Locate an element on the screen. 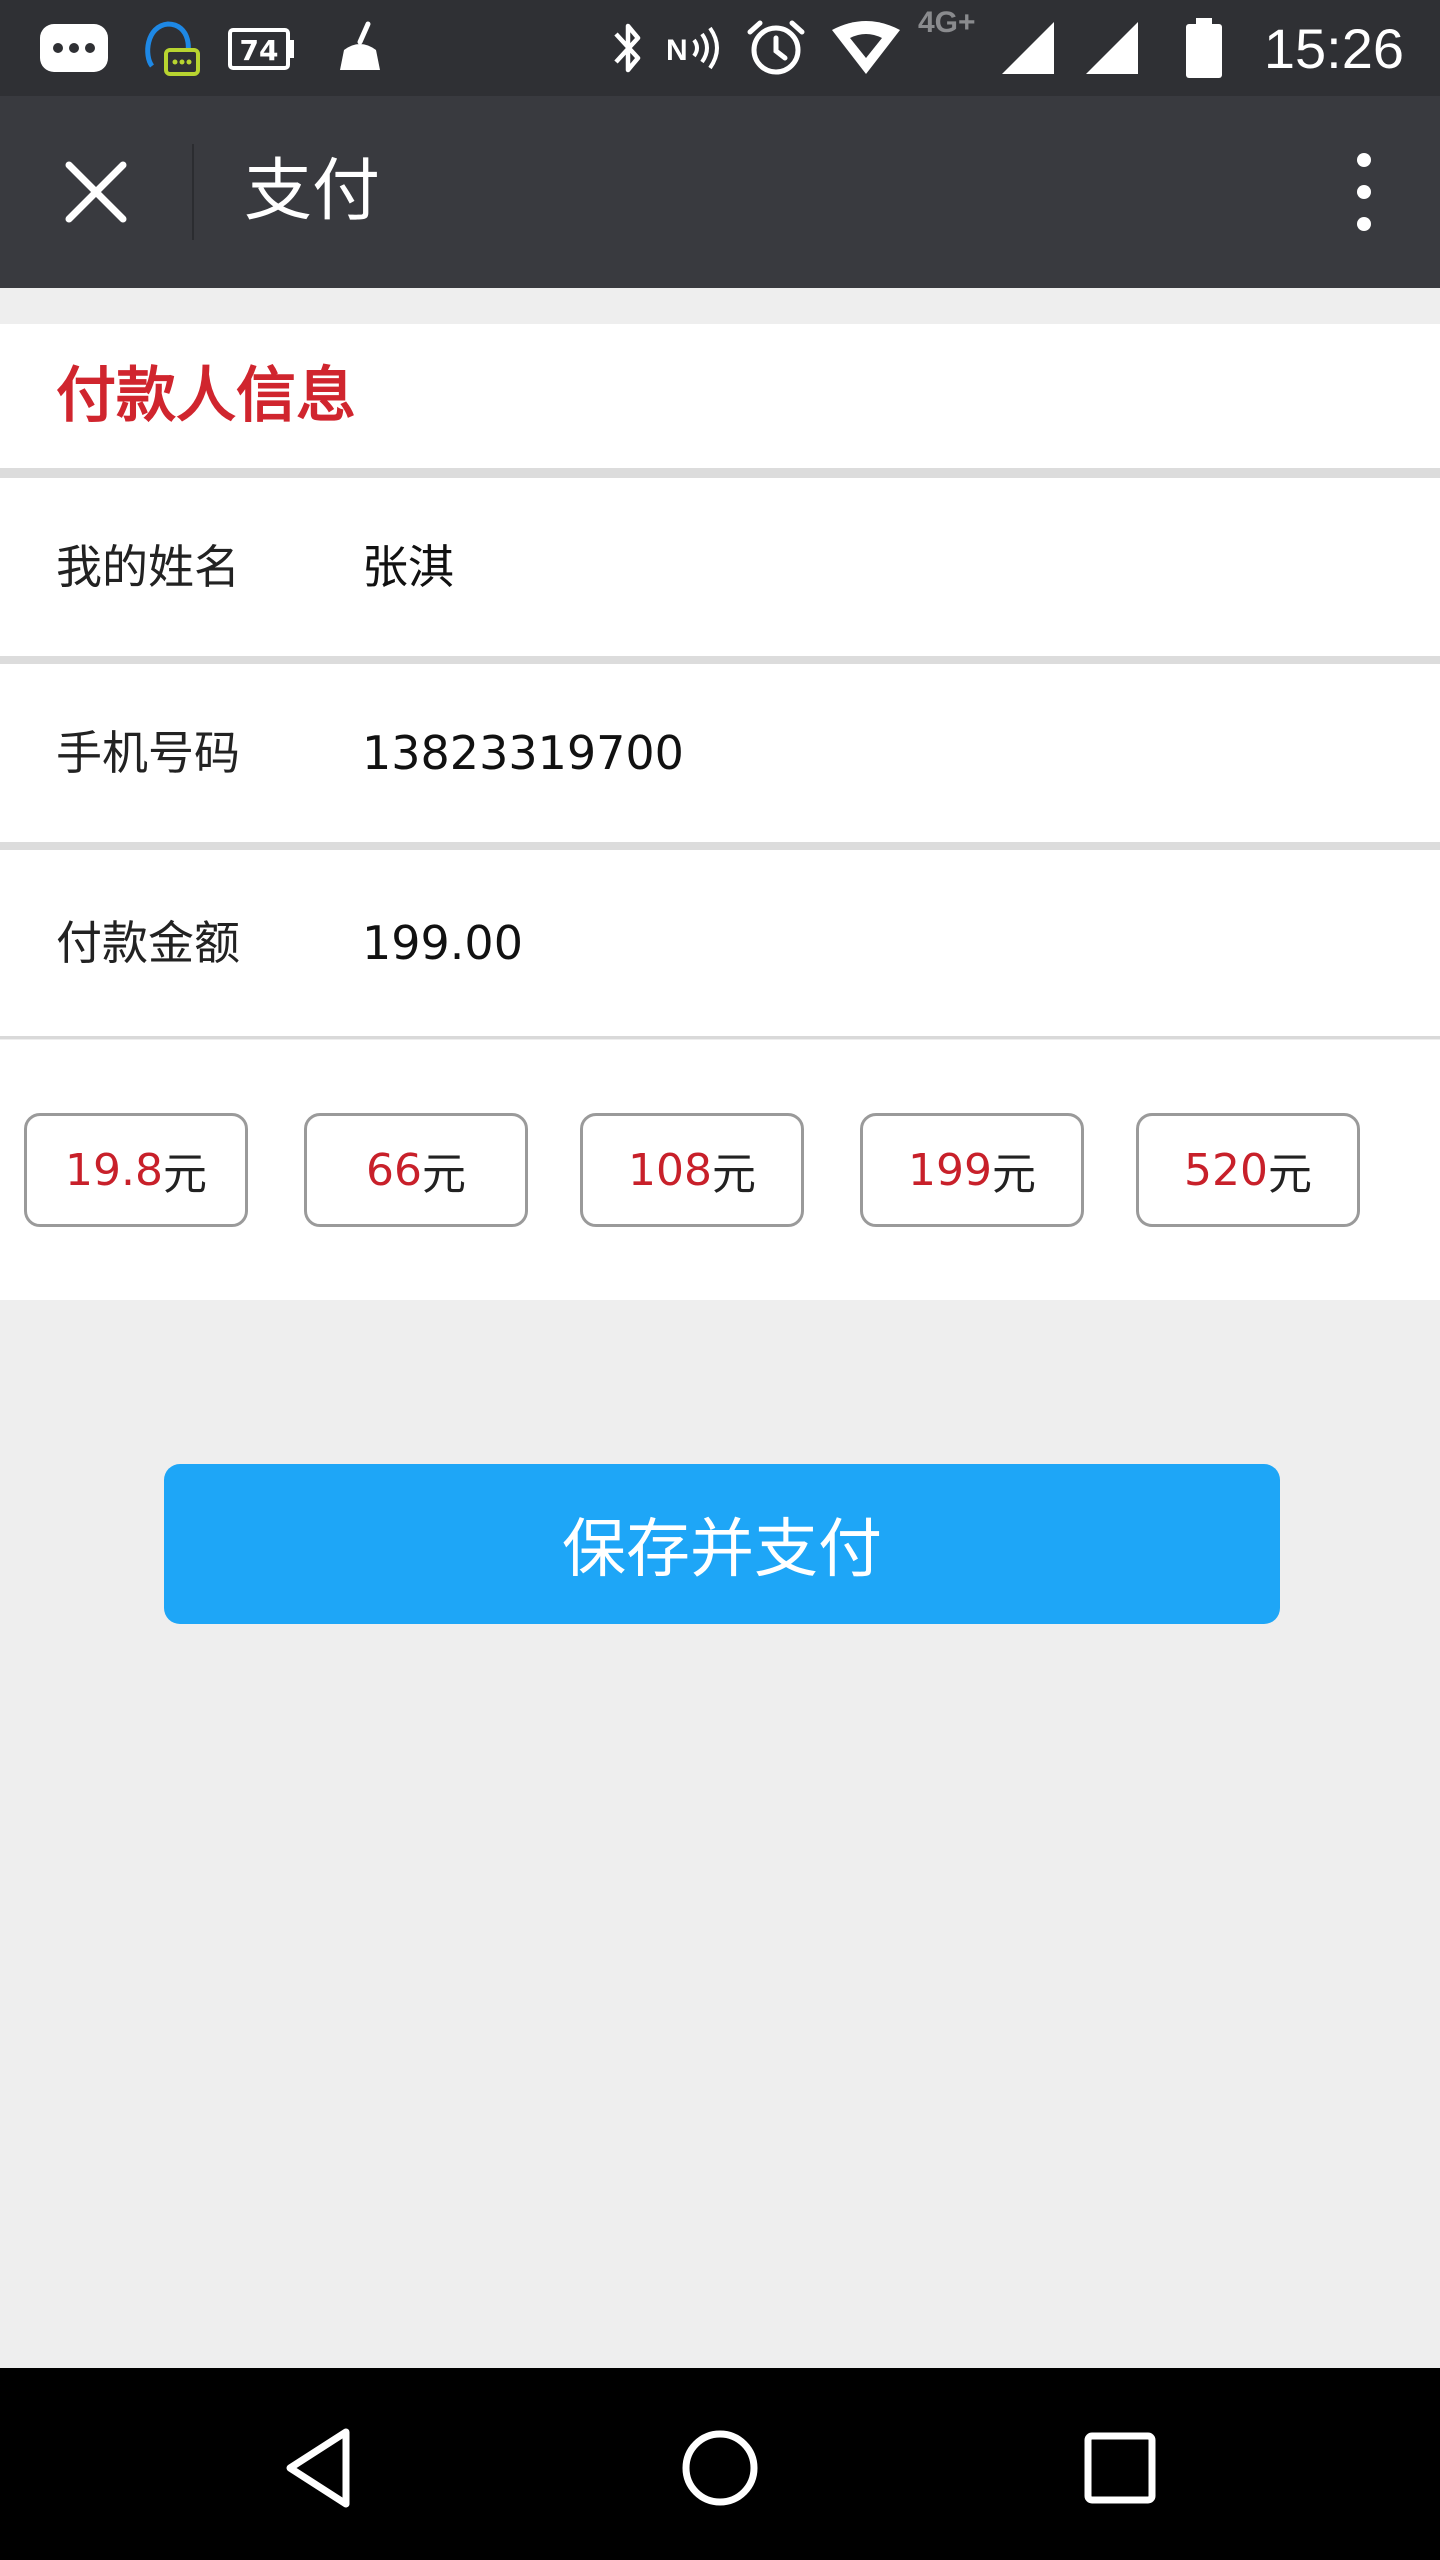 The height and width of the screenshot is (2560, 1440). section-title: 付款人信息 is located at coordinates (206, 396).